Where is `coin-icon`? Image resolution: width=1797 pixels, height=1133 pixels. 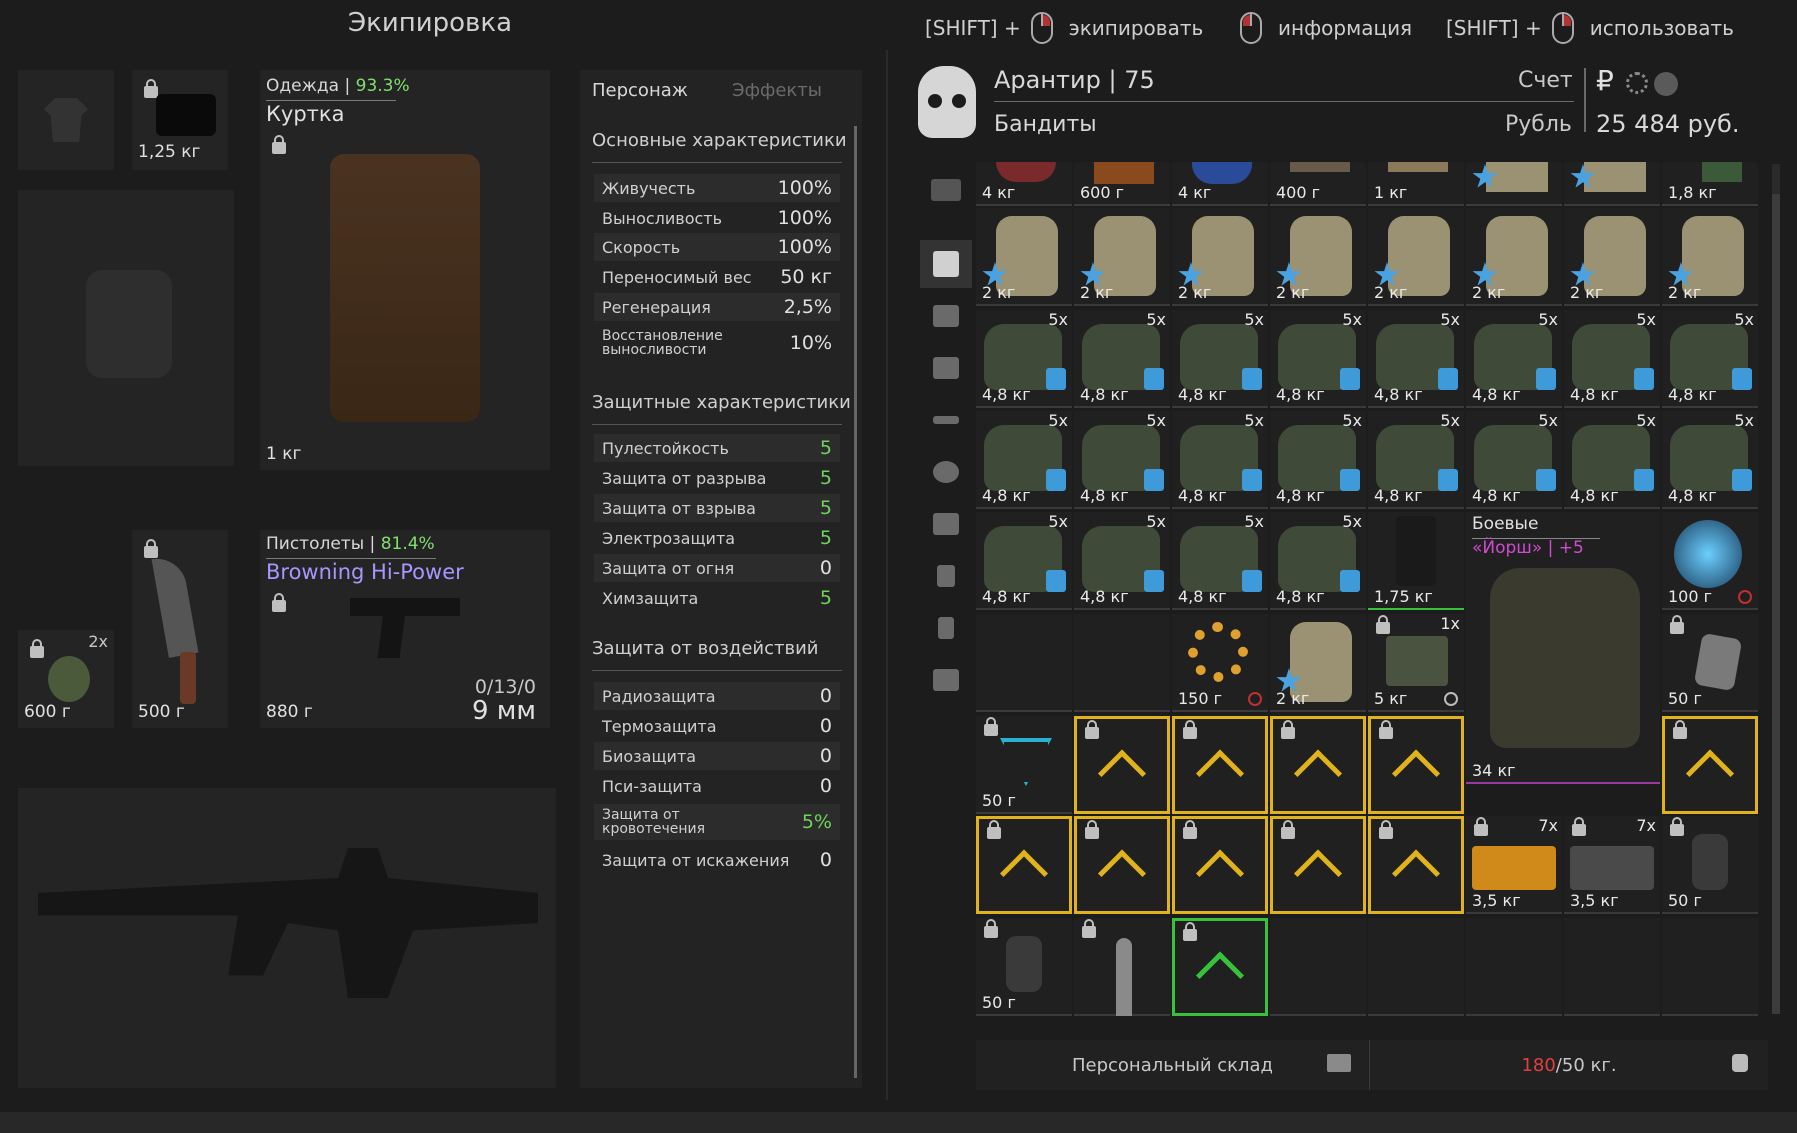
coin-icon is located at coordinates (1666, 84).